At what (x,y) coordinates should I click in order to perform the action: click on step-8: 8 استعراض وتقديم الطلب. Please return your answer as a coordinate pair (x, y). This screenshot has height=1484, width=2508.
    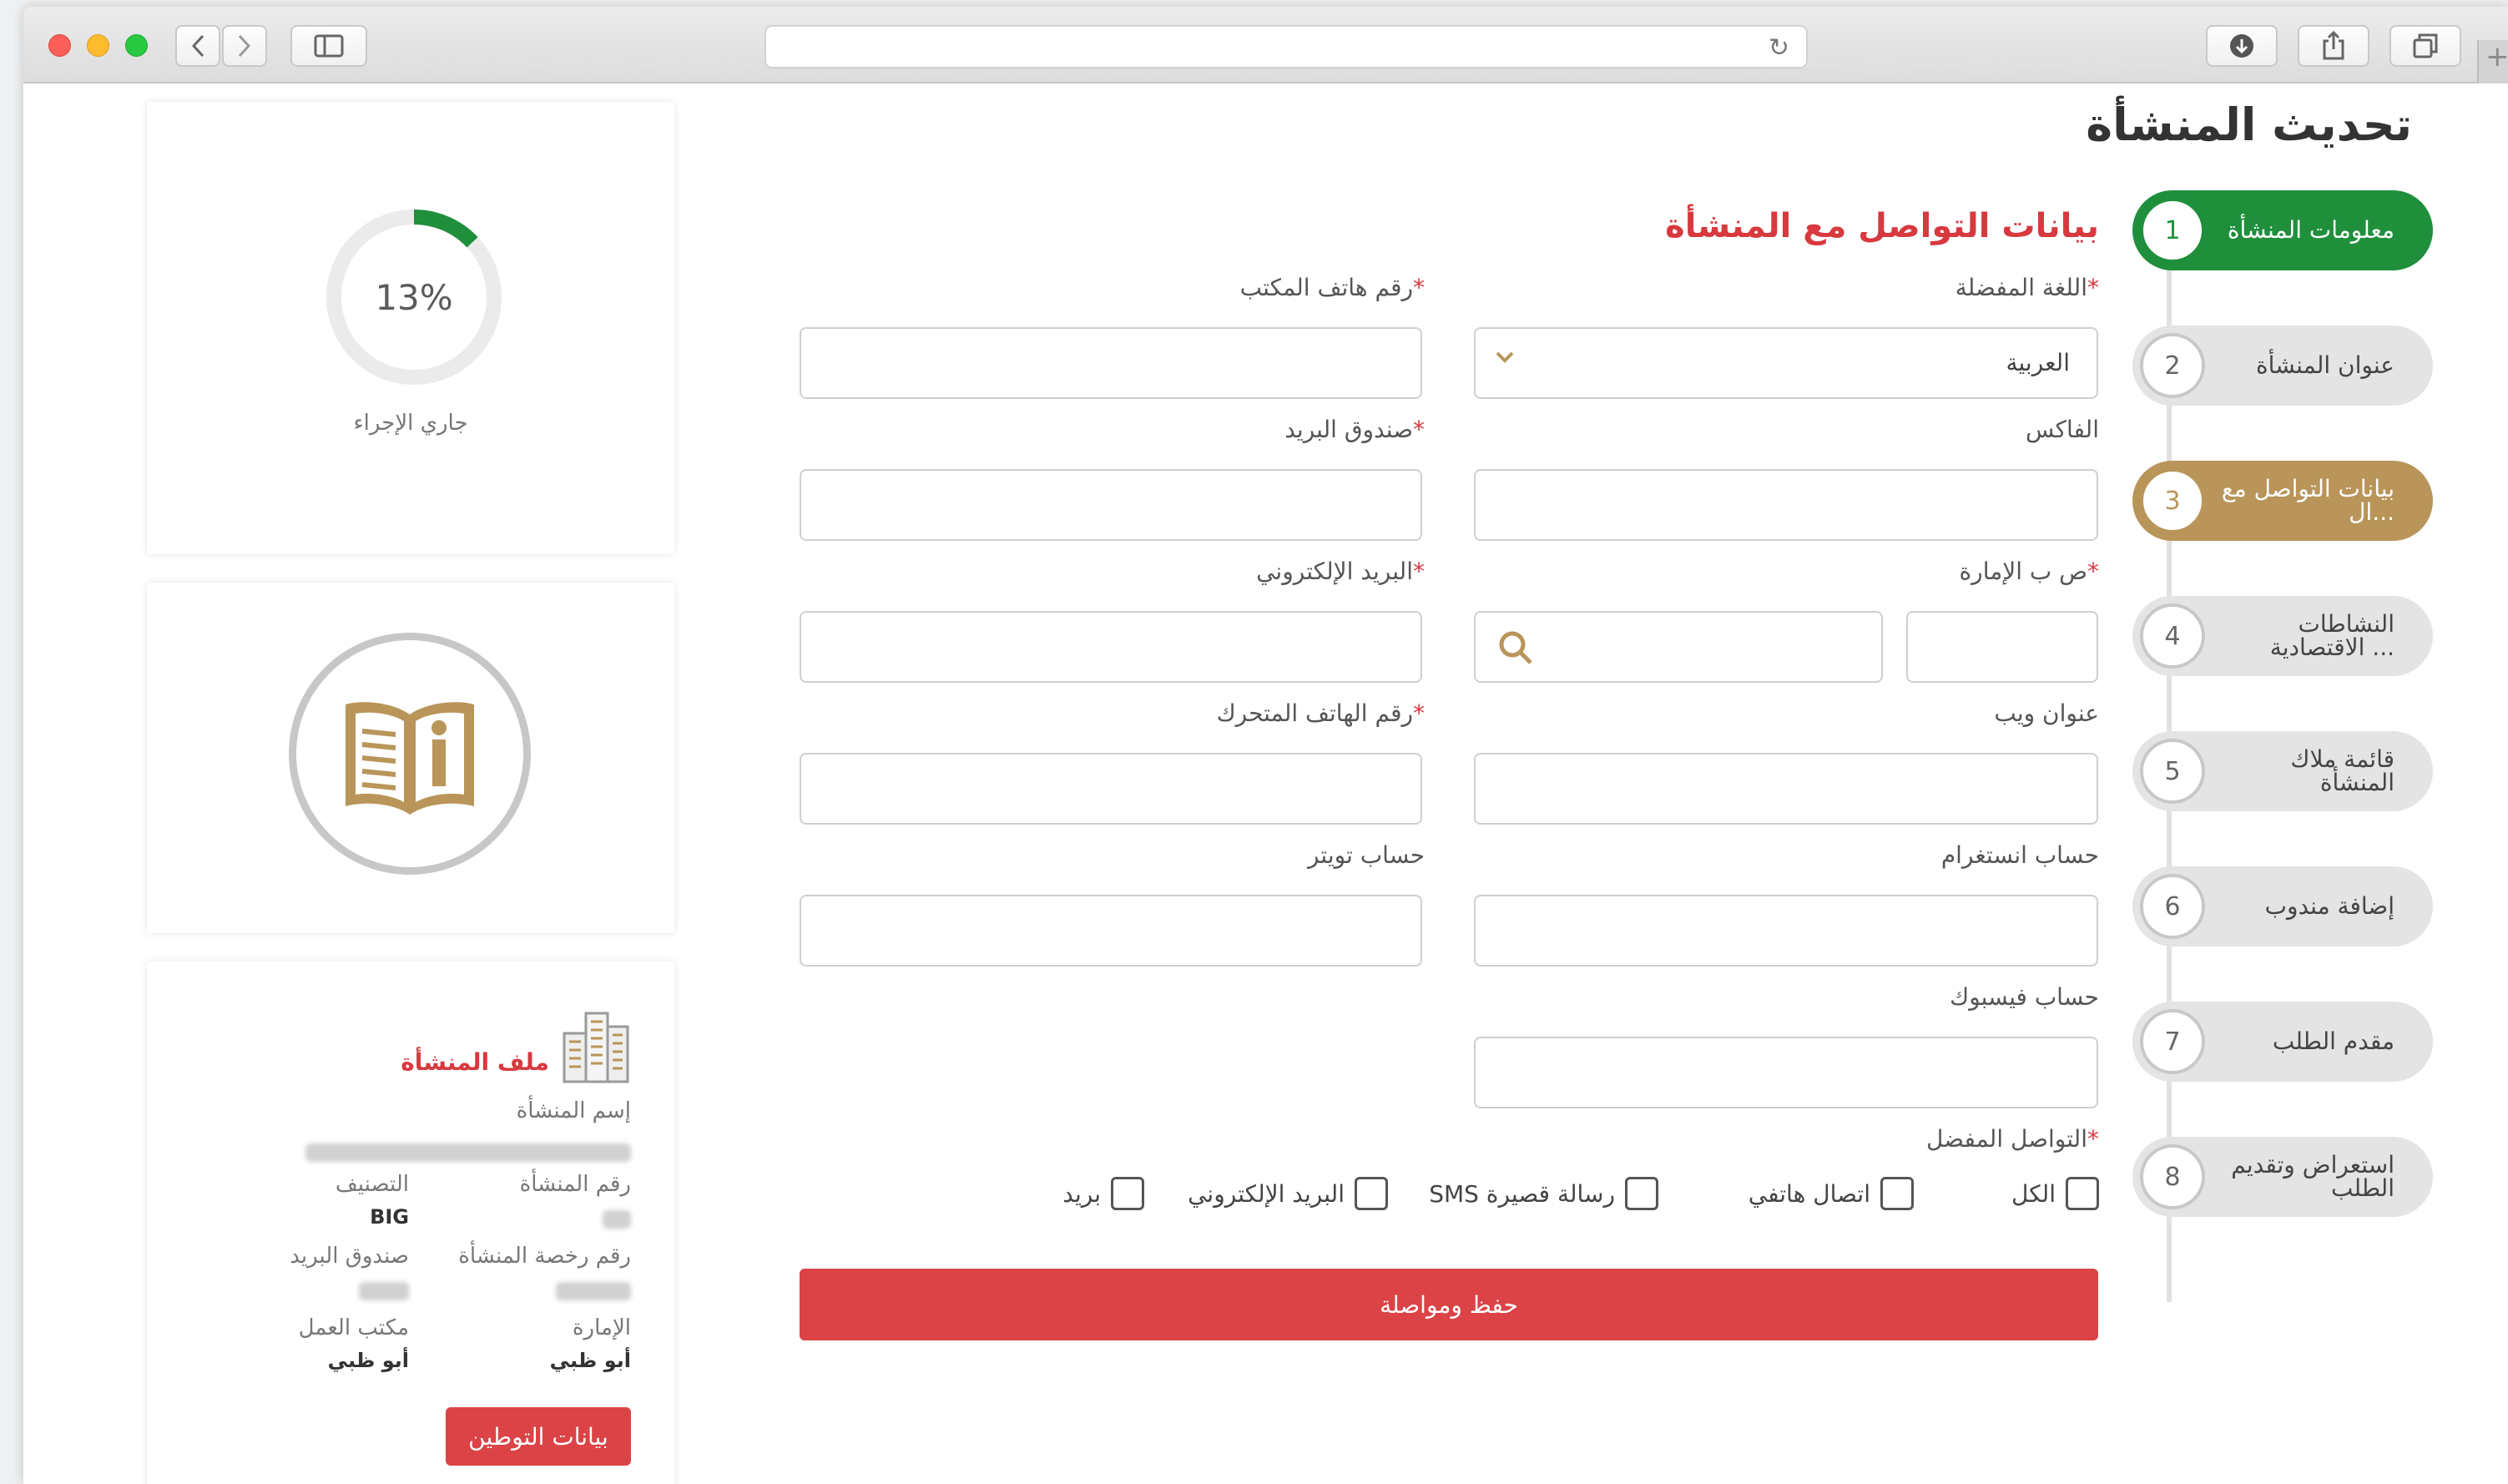
    Looking at the image, I should click on (2282, 1177).